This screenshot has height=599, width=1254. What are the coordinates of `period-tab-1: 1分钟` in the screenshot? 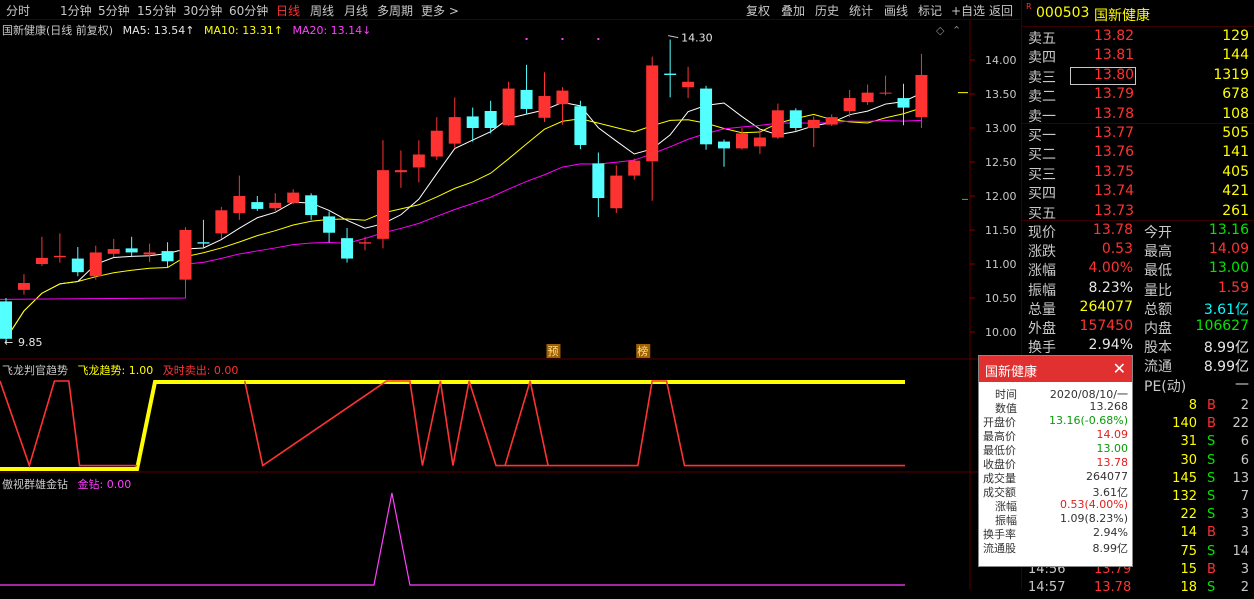 It's located at (76, 10).